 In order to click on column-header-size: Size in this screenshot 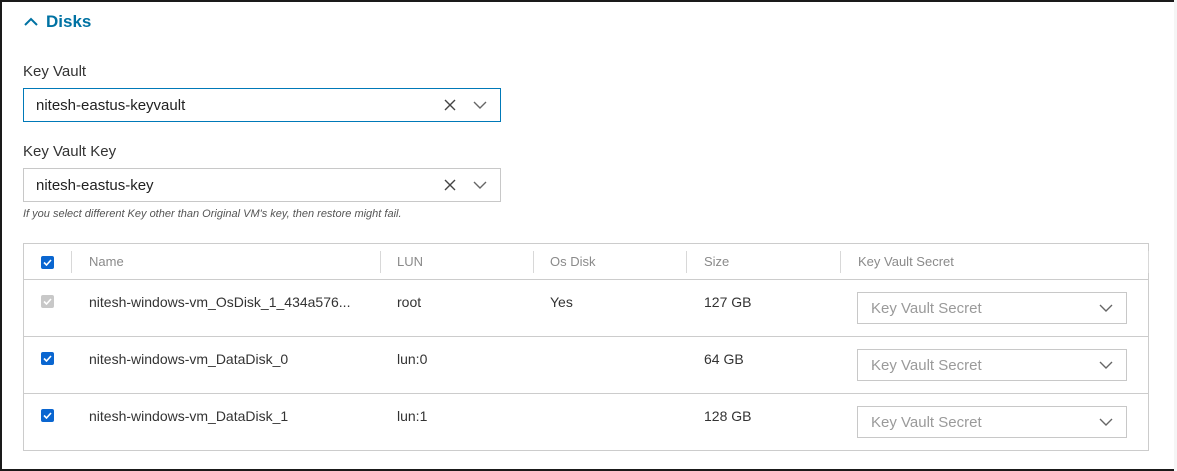, I will do `click(716, 261)`.